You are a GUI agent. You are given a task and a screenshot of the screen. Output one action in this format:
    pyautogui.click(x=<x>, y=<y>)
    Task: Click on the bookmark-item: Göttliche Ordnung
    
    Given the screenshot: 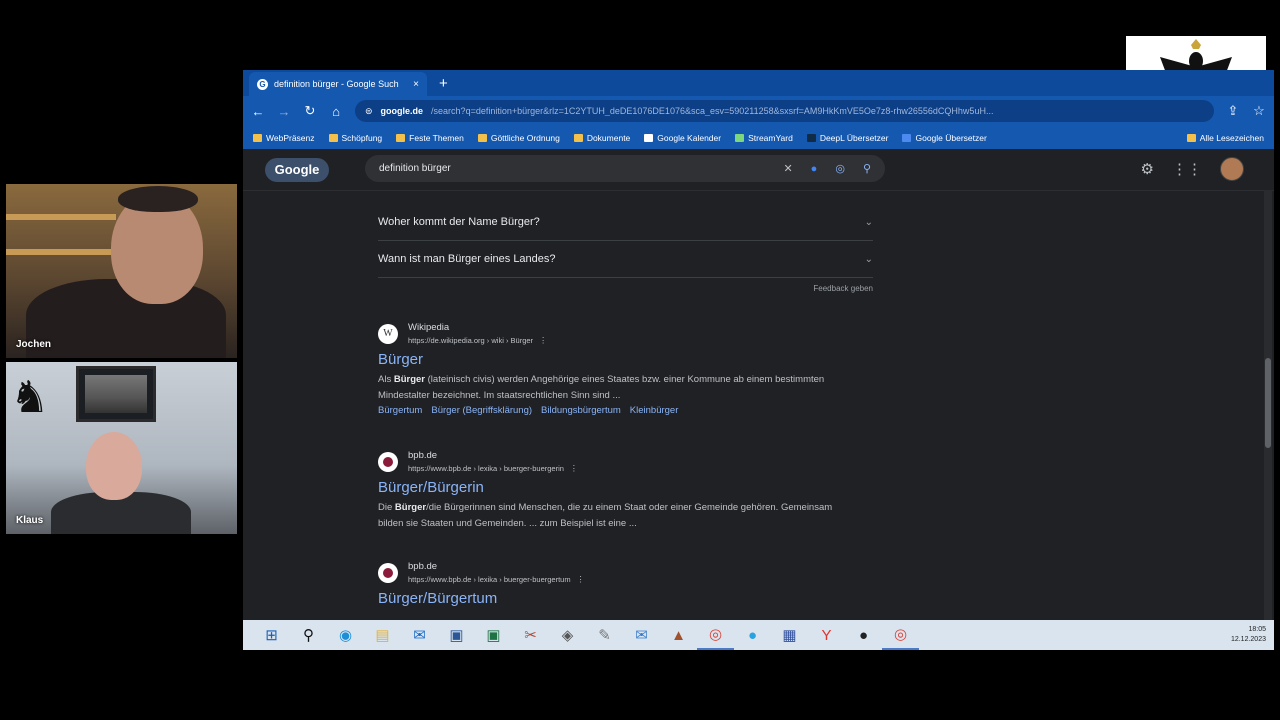 What is the action you would take?
    pyautogui.click(x=518, y=137)
    